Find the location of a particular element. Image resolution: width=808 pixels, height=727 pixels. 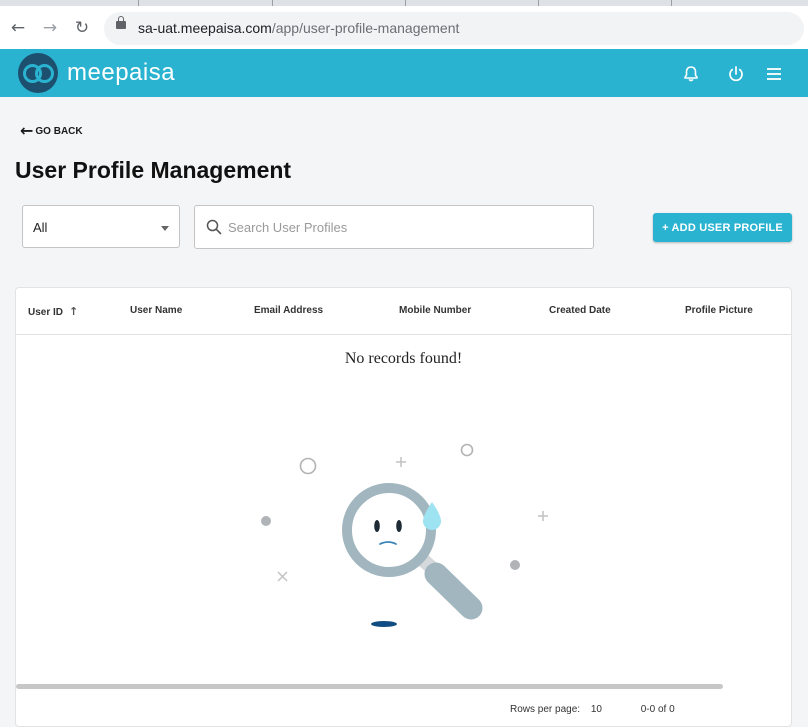

reload-icon: ↻ is located at coordinates (82, 28).